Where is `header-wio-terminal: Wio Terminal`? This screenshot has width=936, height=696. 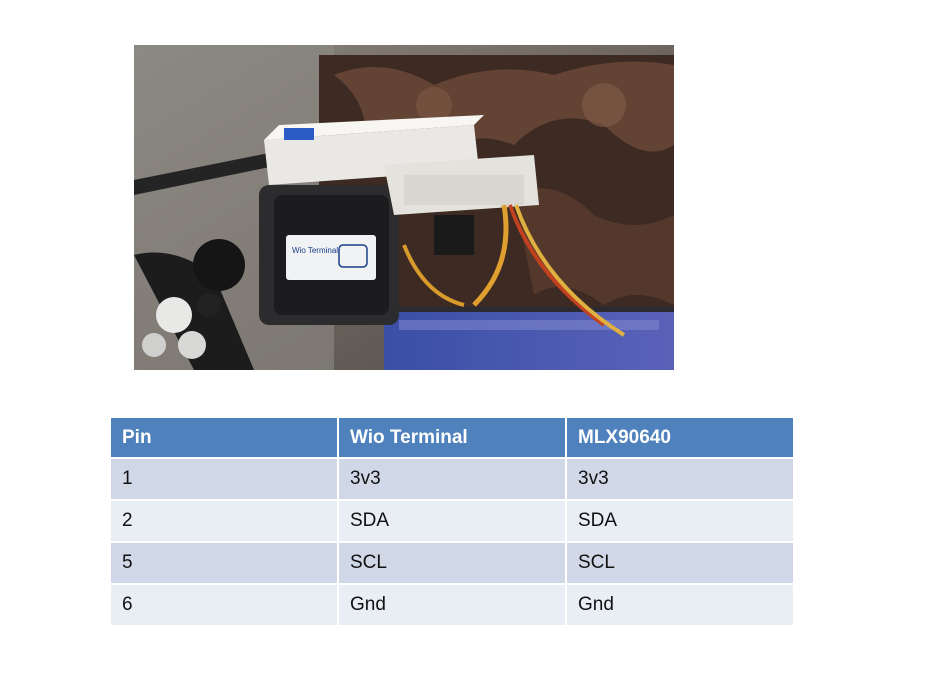
header-wio-terminal: Wio Terminal is located at coordinates (452, 437).